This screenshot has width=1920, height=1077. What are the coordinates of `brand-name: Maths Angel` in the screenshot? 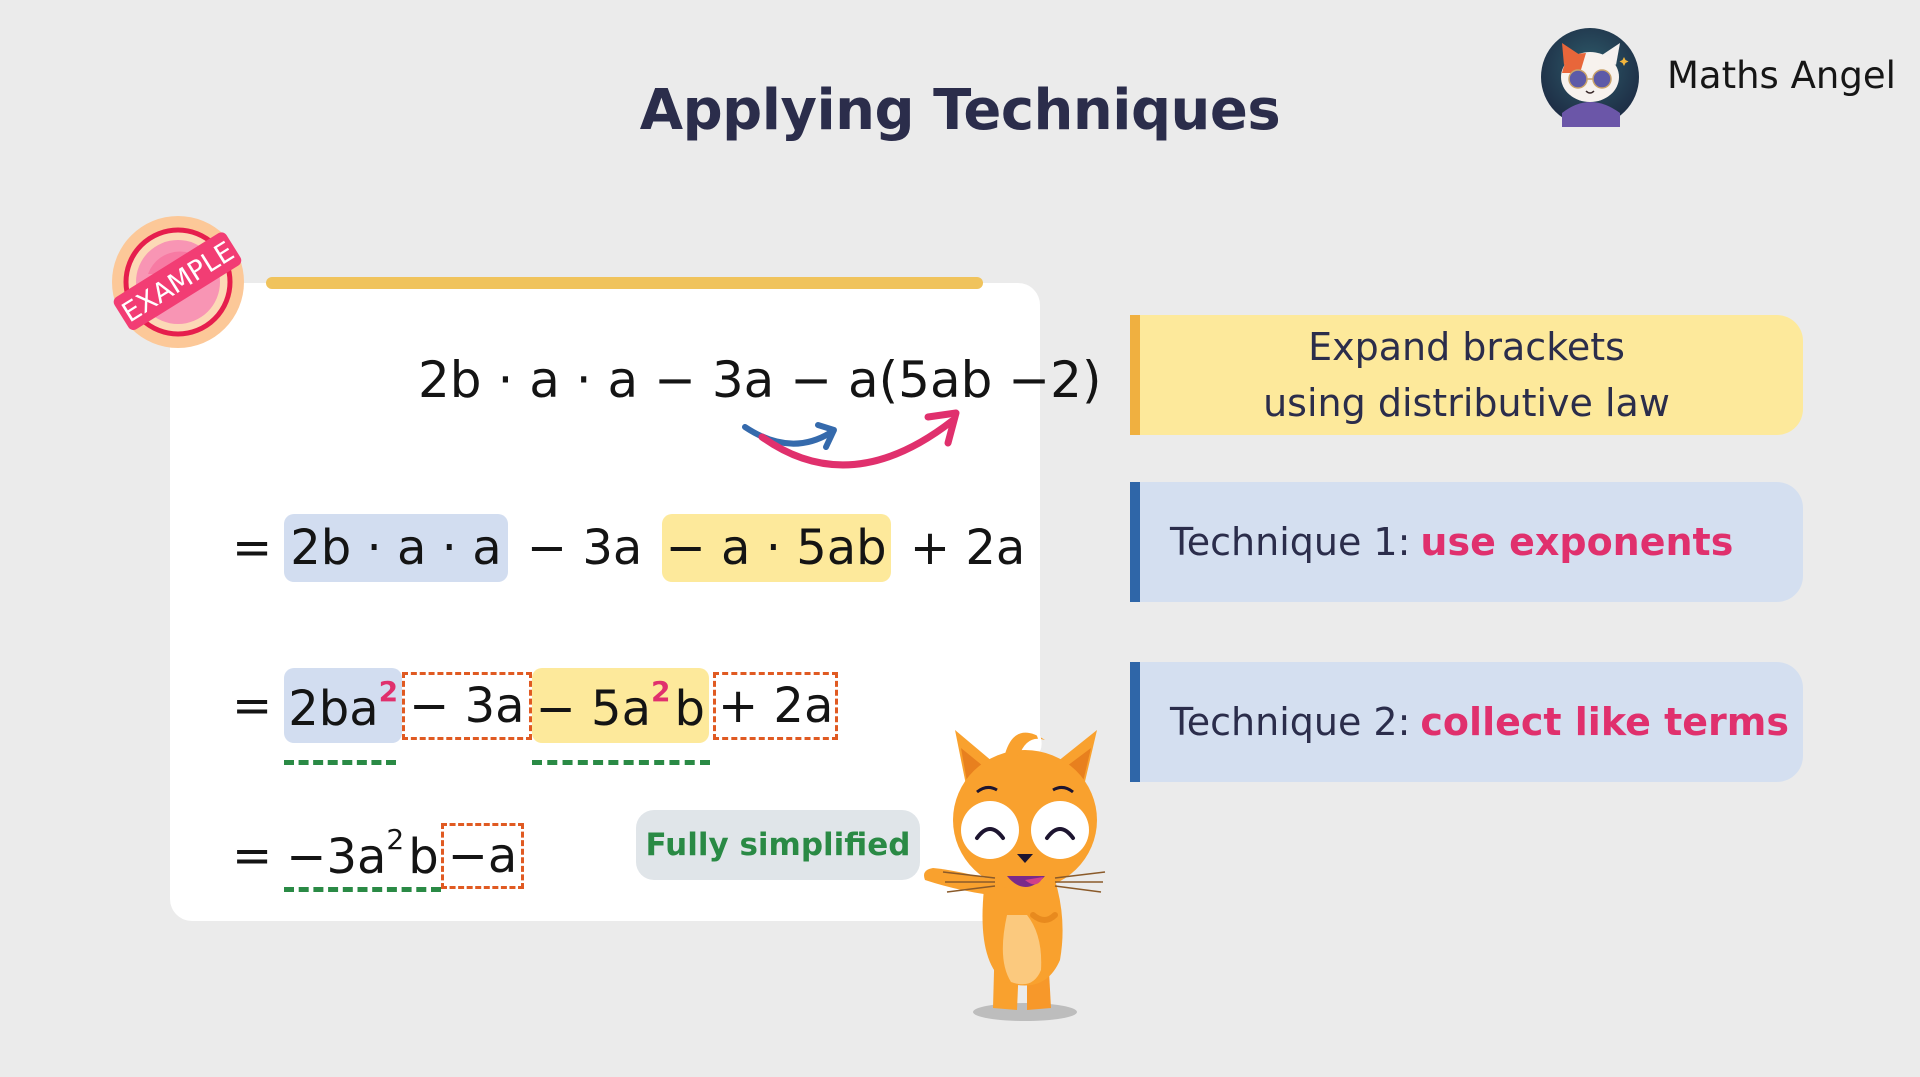 It's located at (1781, 75).